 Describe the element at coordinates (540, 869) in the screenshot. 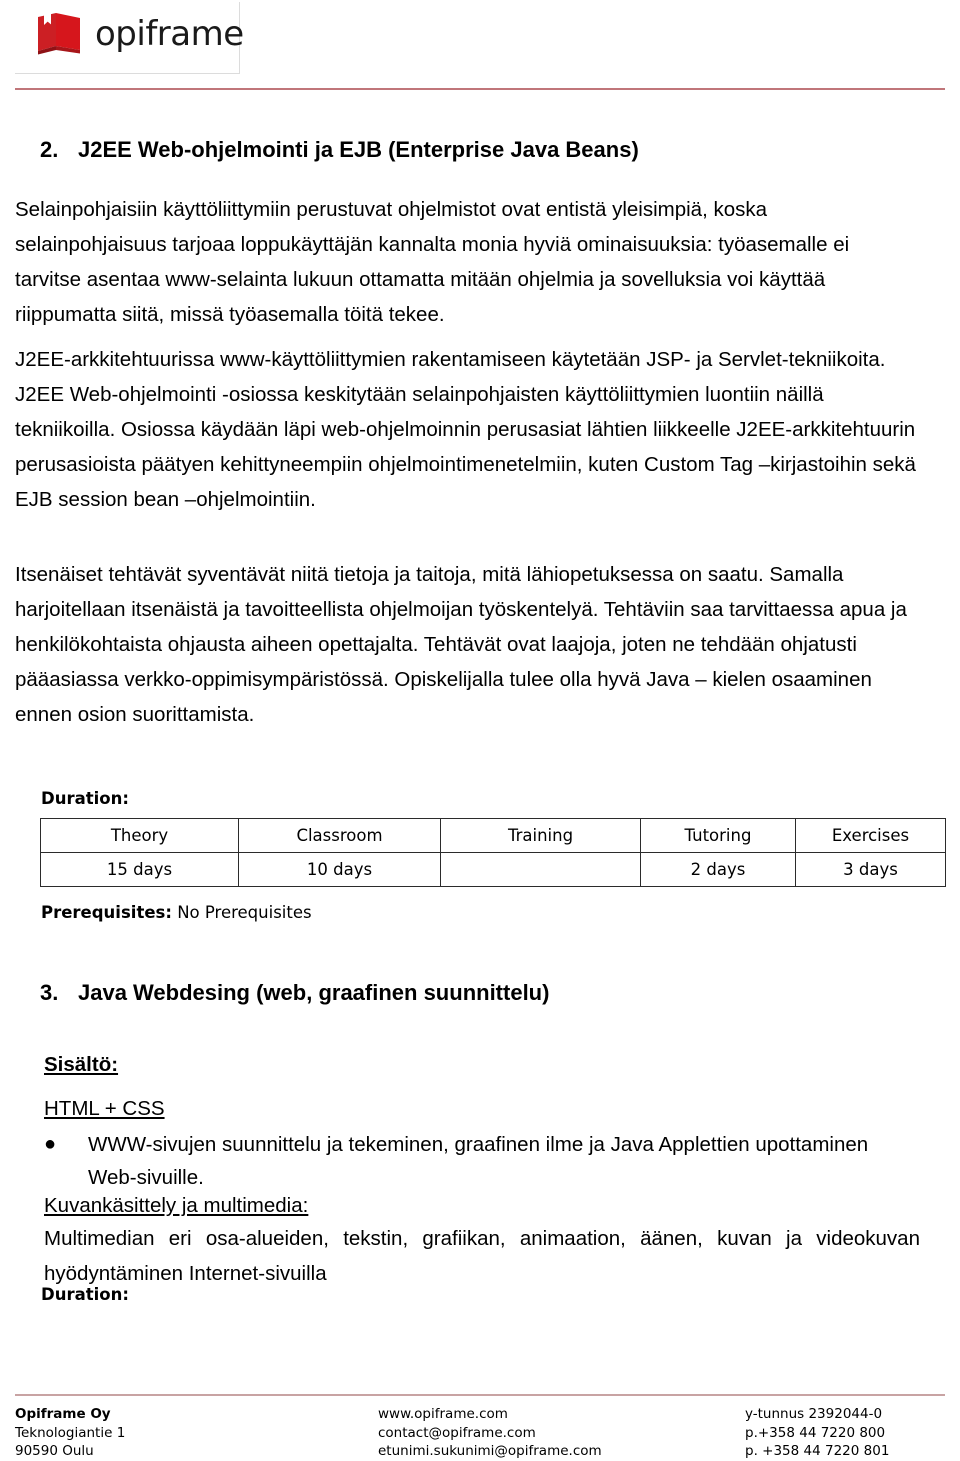

I see `table-cell-training` at that location.